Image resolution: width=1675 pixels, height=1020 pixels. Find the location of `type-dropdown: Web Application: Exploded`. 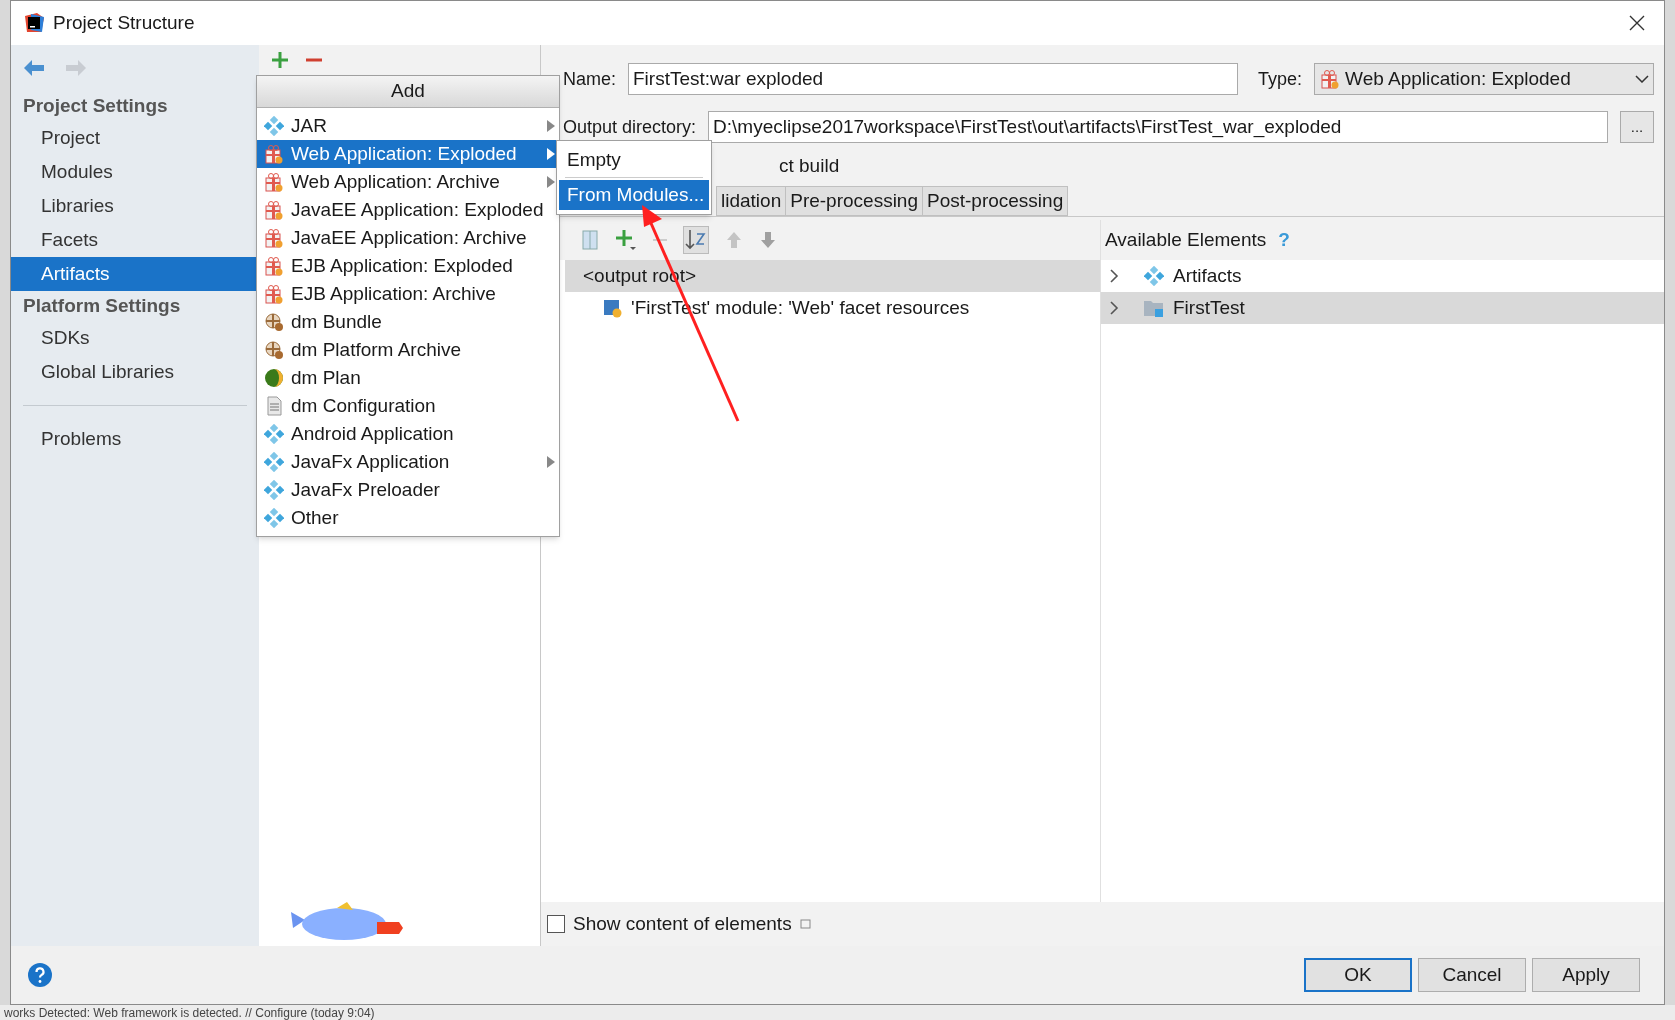

type-dropdown: Web Application: Exploded is located at coordinates (1484, 79).